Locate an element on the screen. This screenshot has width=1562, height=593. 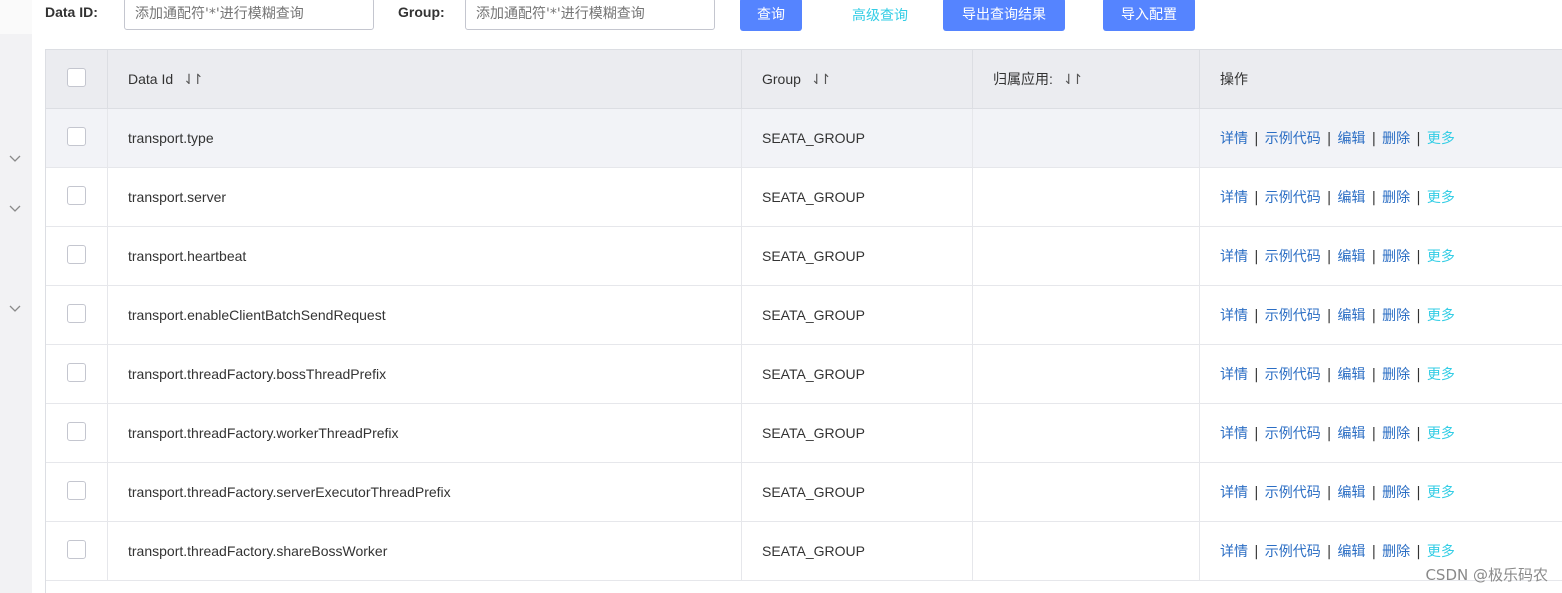
data-id-value: transport.enableClientBatchSendRequest is located at coordinates (257, 315).